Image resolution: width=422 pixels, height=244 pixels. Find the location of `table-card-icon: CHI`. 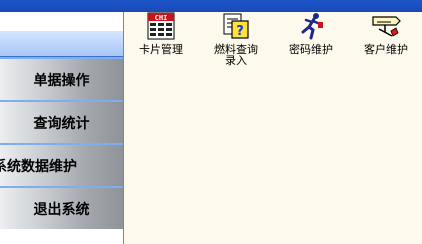

table-card-icon: CHI is located at coordinates (161, 26).